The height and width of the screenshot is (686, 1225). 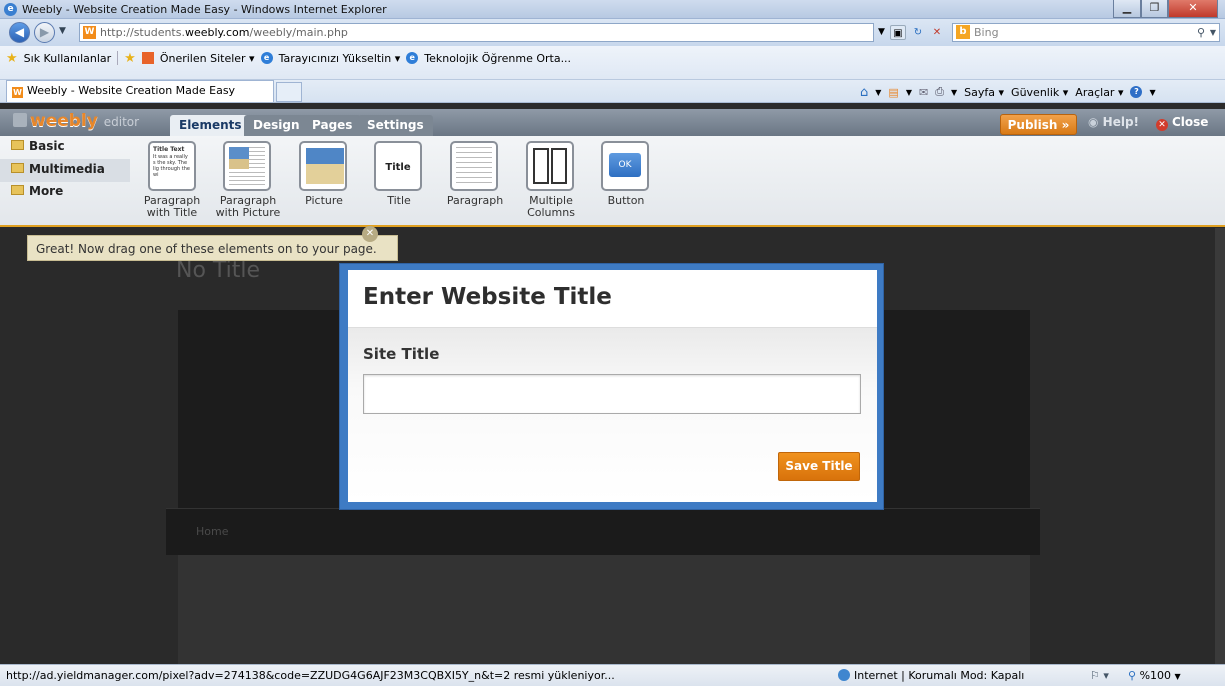 I want to click on zoom-level: %100, so click(x=1155, y=675).